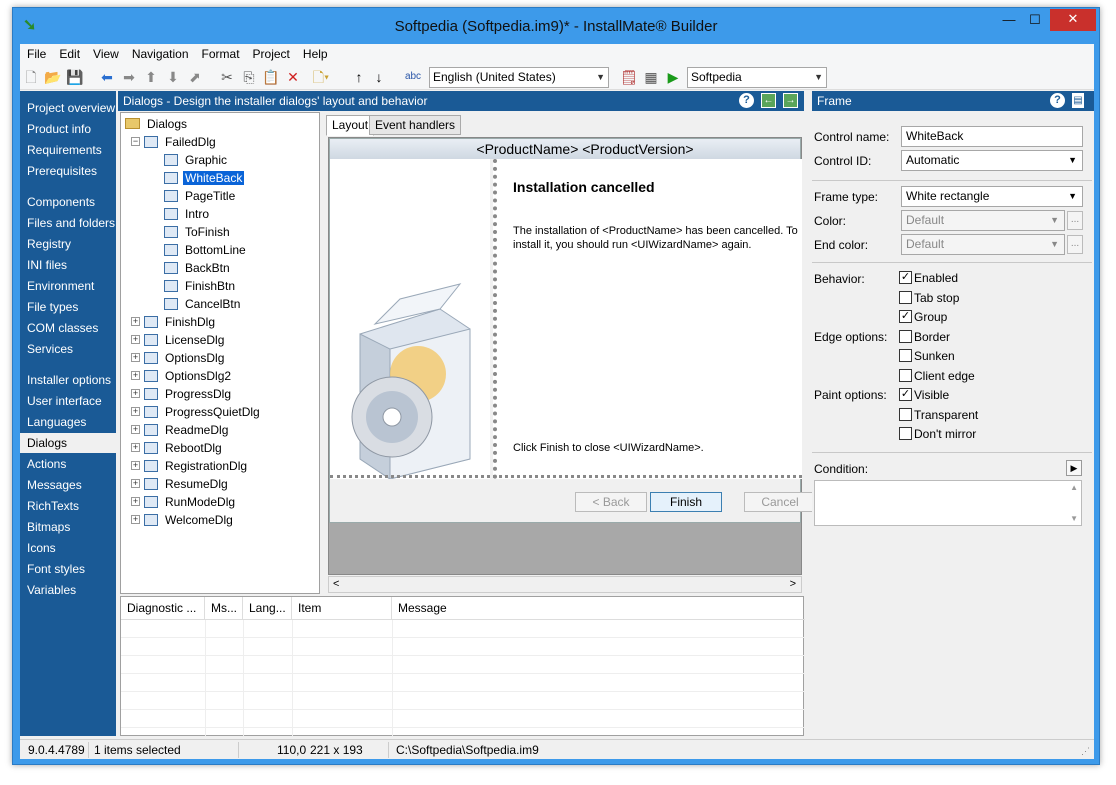 The width and height of the screenshot is (1116, 785). Describe the element at coordinates (68, 443) in the screenshot. I see `sidebar-item-dialogs: Dialogs` at that location.